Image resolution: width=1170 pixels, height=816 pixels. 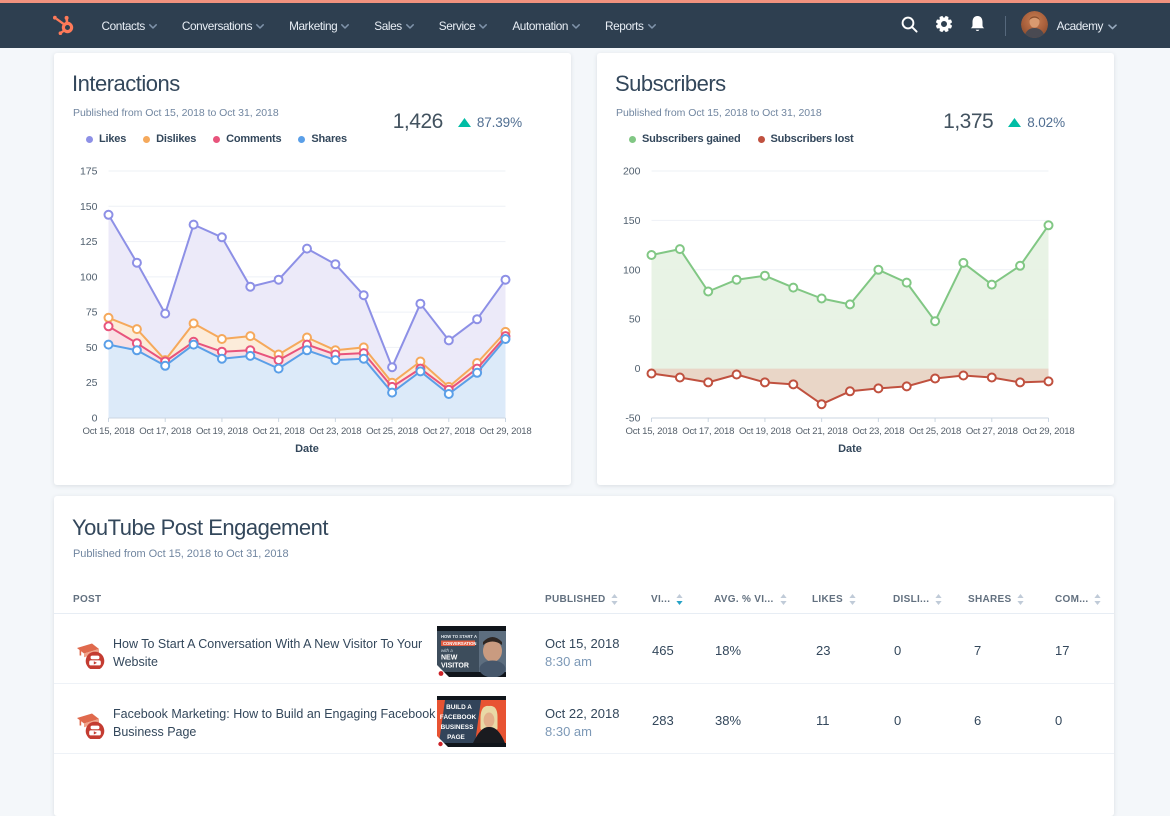 What do you see at coordinates (834, 599) in the screenshot?
I see `column-header-likes: LIKES` at bounding box center [834, 599].